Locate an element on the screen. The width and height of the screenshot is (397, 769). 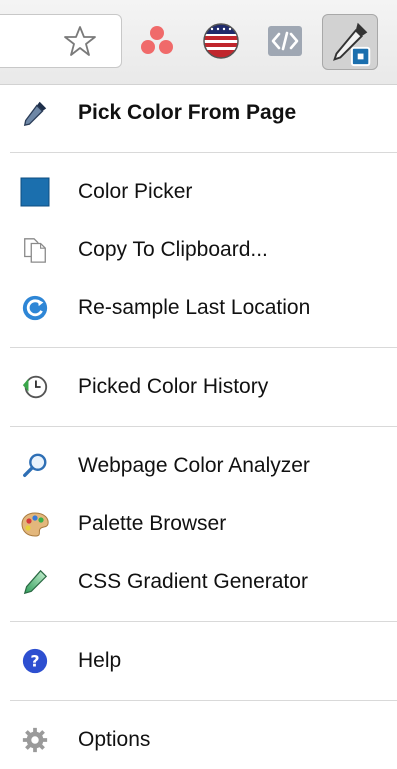
help-icon: ? is located at coordinates (35, 661).